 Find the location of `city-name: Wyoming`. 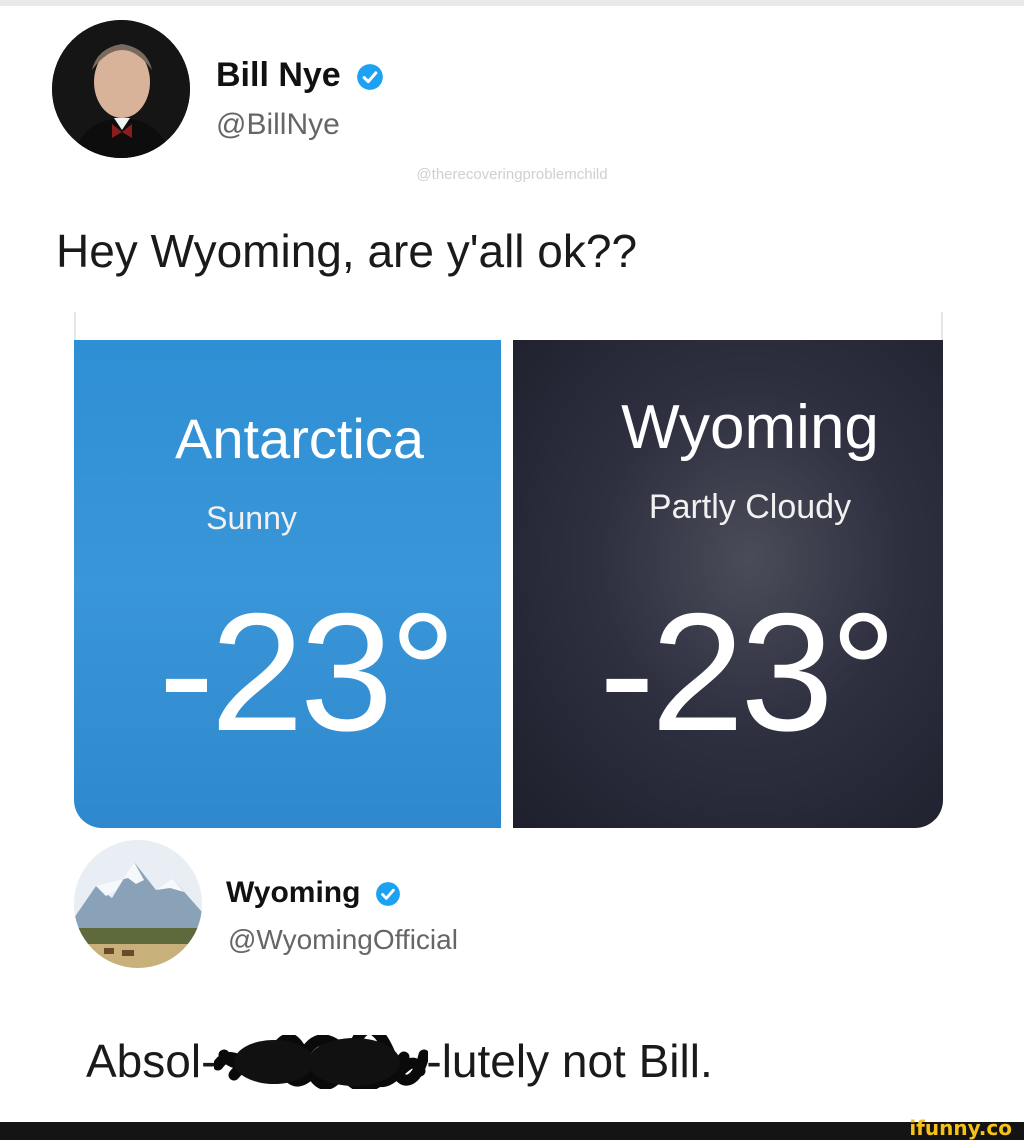

city-name: Wyoming is located at coordinates (750, 427).